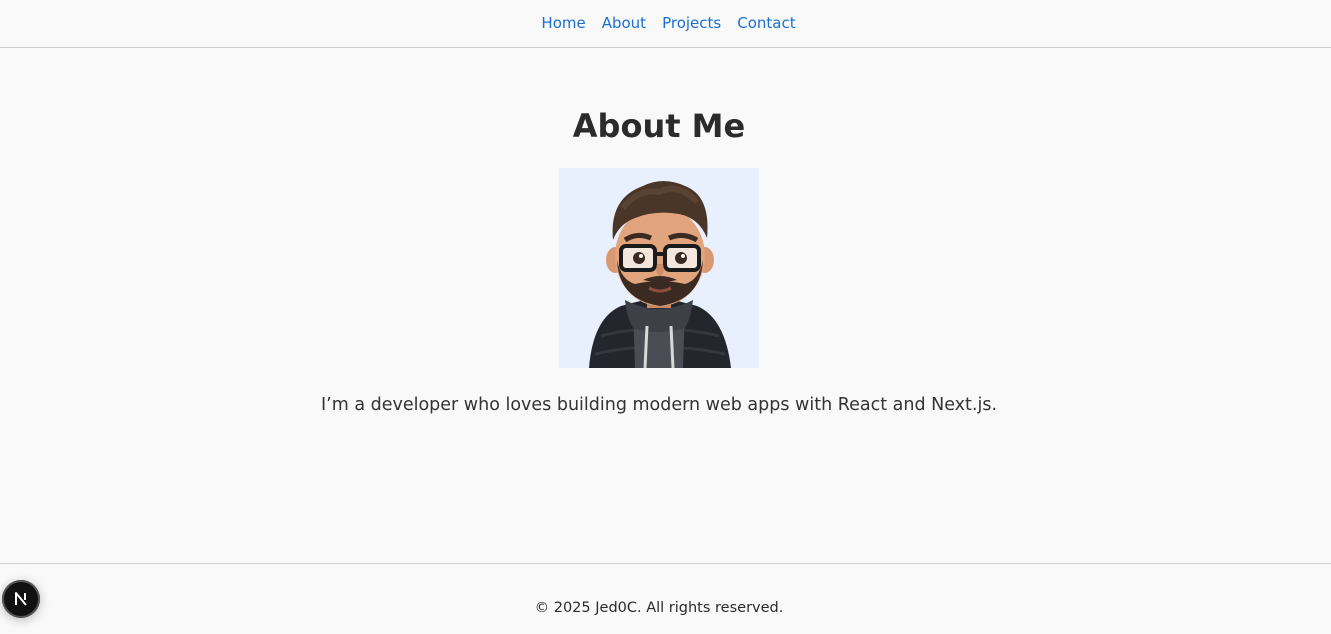 Image resolution: width=1331 pixels, height=634 pixels. I want to click on top-nav: Home About Projects Contact, so click(665, 24).